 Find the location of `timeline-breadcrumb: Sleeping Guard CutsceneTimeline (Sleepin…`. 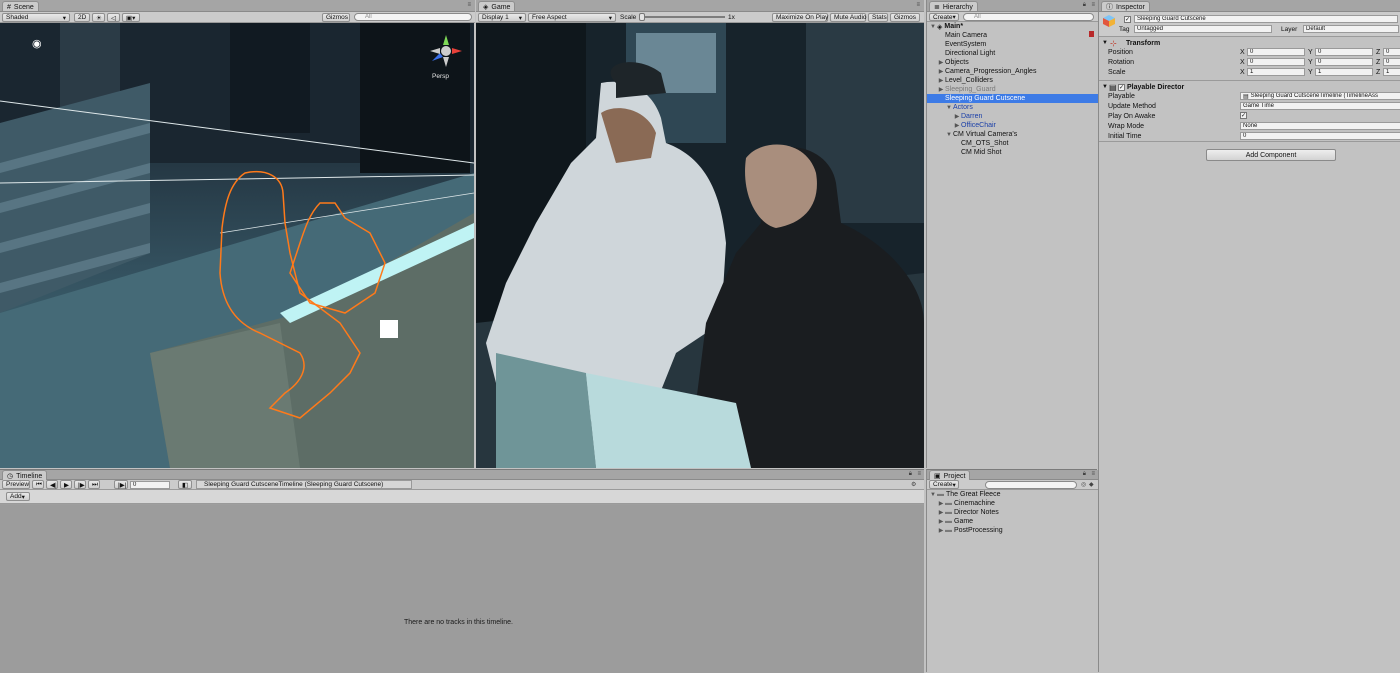

timeline-breadcrumb: Sleeping Guard CutsceneTimeline (Sleepin… is located at coordinates (304, 484).